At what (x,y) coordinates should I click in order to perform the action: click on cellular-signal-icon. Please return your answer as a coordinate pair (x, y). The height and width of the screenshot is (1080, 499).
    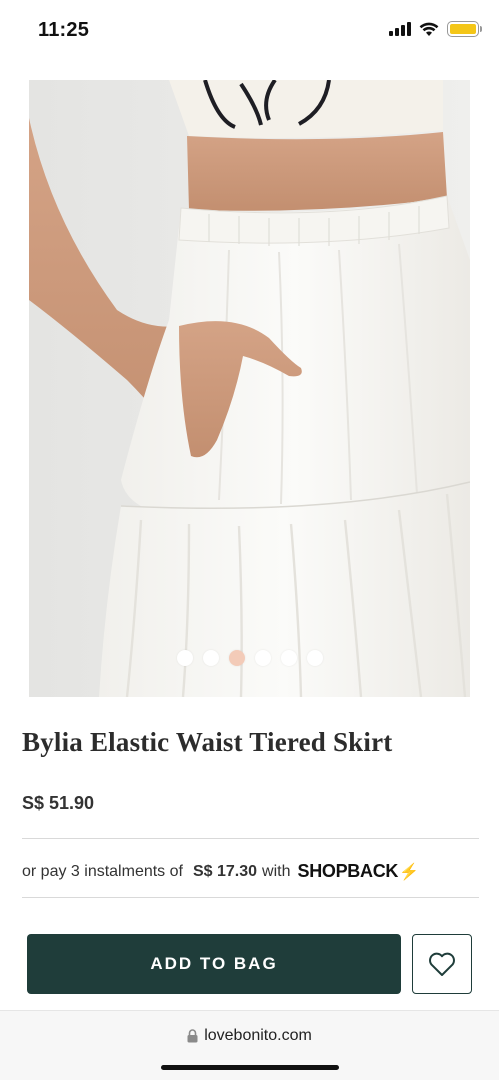
    Looking at the image, I should click on (400, 29).